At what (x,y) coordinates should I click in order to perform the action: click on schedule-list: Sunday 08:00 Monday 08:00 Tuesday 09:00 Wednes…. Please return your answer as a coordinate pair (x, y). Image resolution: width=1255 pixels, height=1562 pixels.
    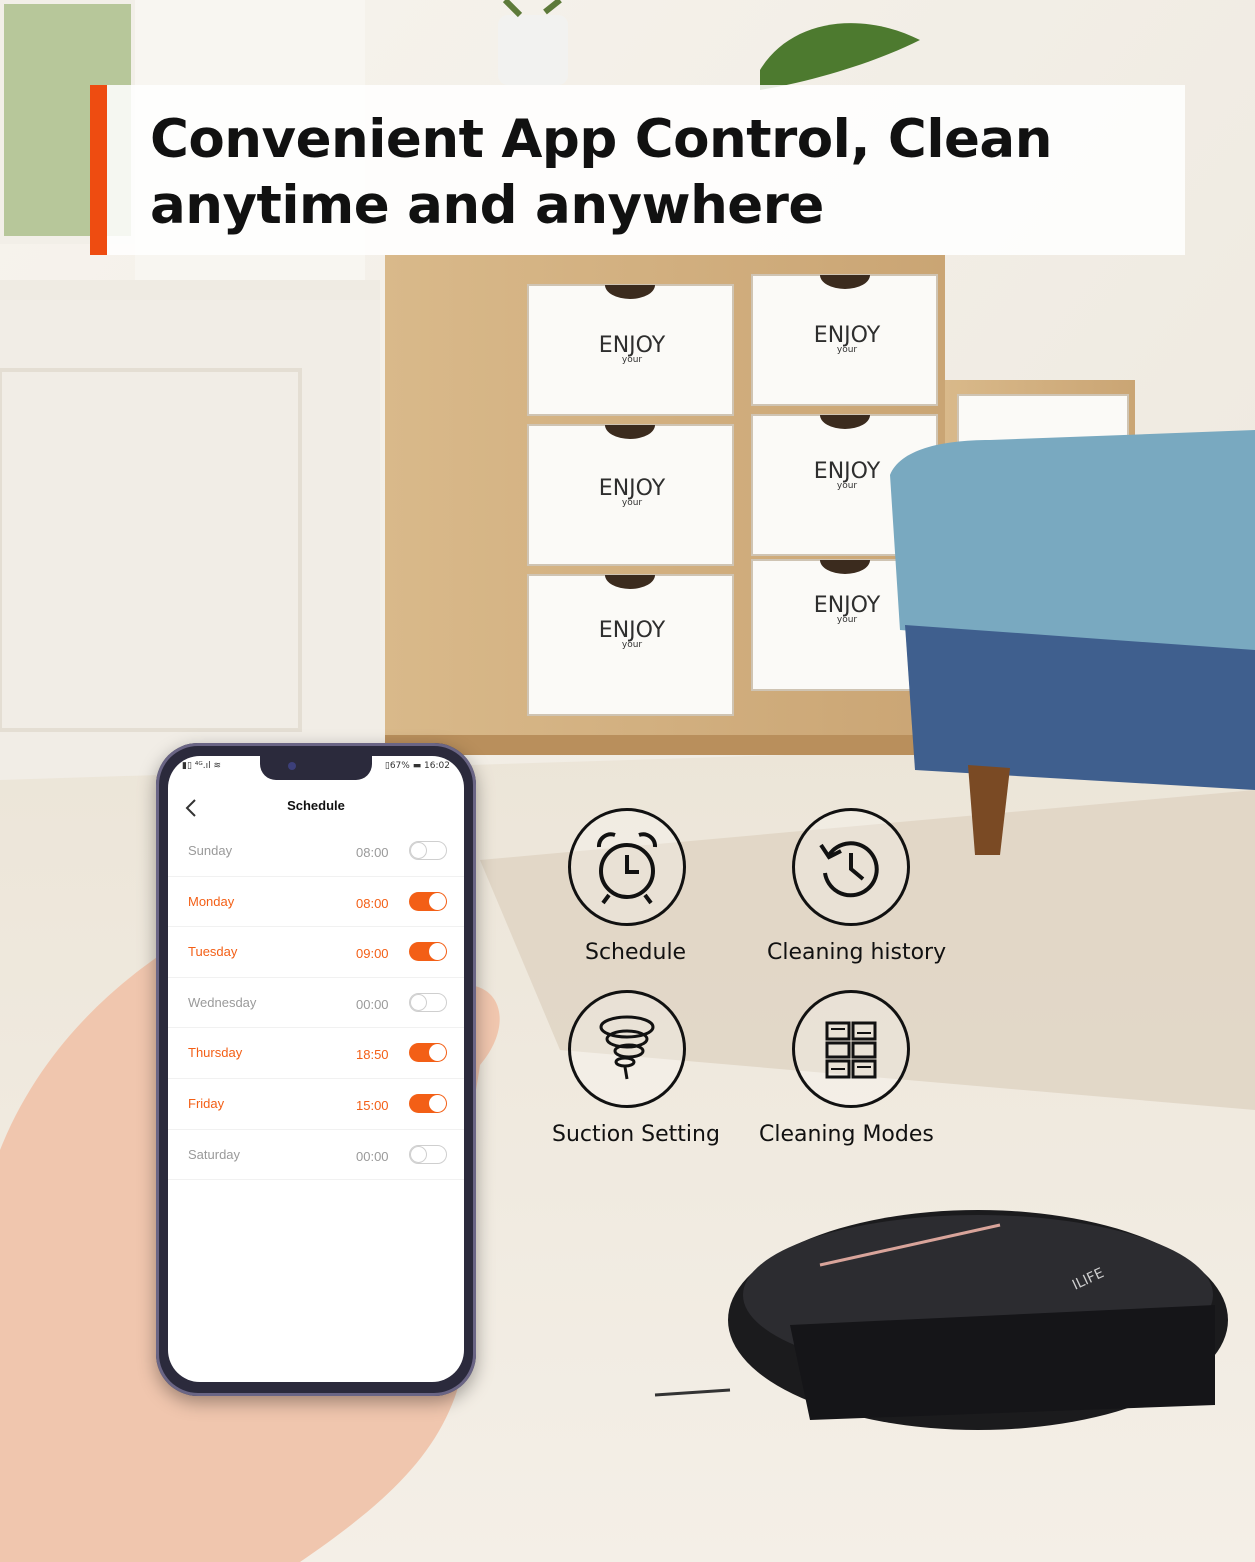
    Looking at the image, I should click on (316, 1003).